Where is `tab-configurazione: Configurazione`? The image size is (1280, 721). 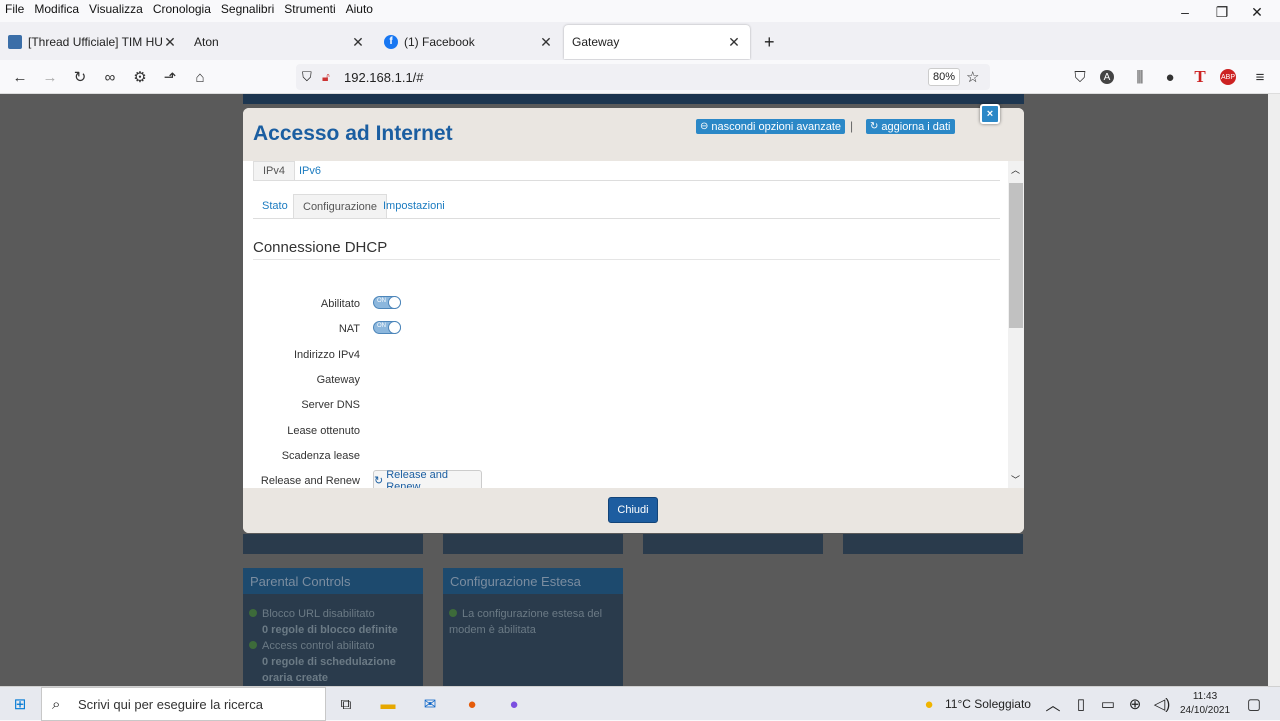 tab-configurazione: Configurazione is located at coordinates (340, 206).